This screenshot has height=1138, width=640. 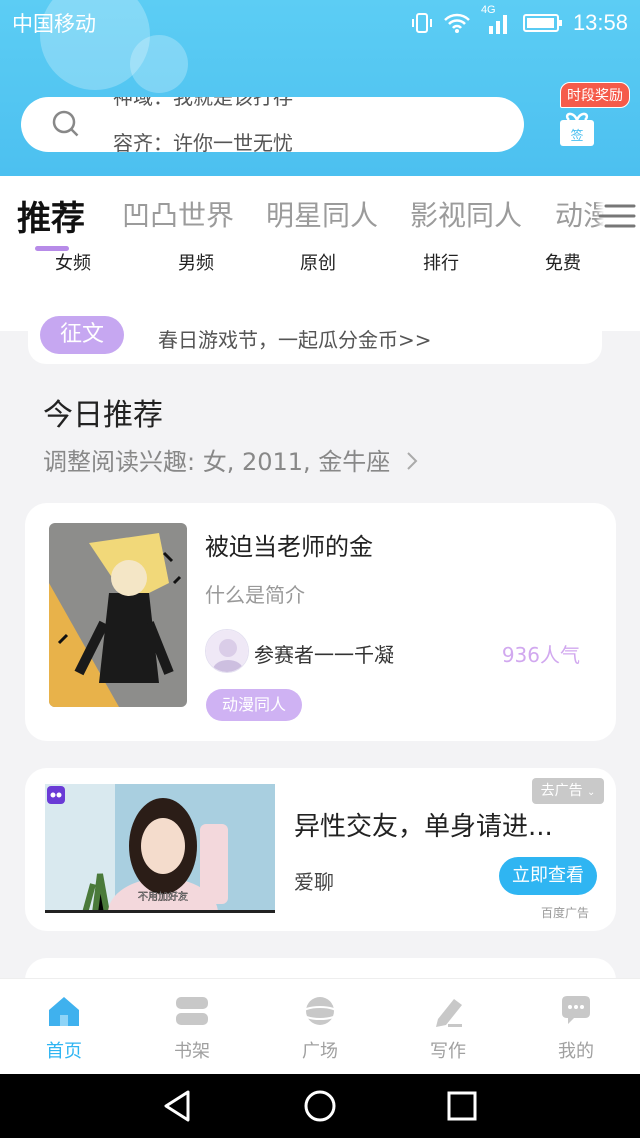 What do you see at coordinates (192, 1032) in the screenshot?
I see `nav-bookshelf: 书架` at bounding box center [192, 1032].